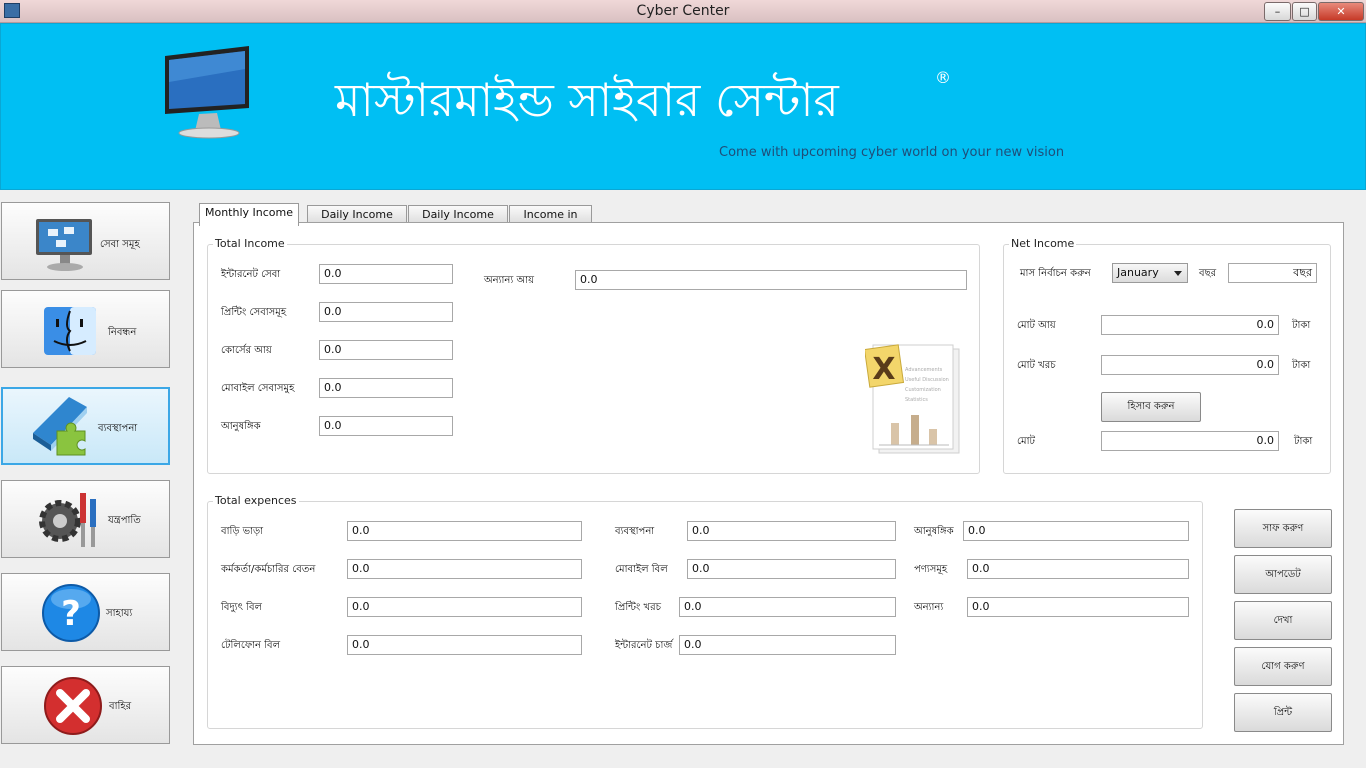 Image resolution: width=1366 pixels, height=768 pixels. Describe the element at coordinates (1283, 620) in the screenshot. I see `view-button: দেখা` at that location.